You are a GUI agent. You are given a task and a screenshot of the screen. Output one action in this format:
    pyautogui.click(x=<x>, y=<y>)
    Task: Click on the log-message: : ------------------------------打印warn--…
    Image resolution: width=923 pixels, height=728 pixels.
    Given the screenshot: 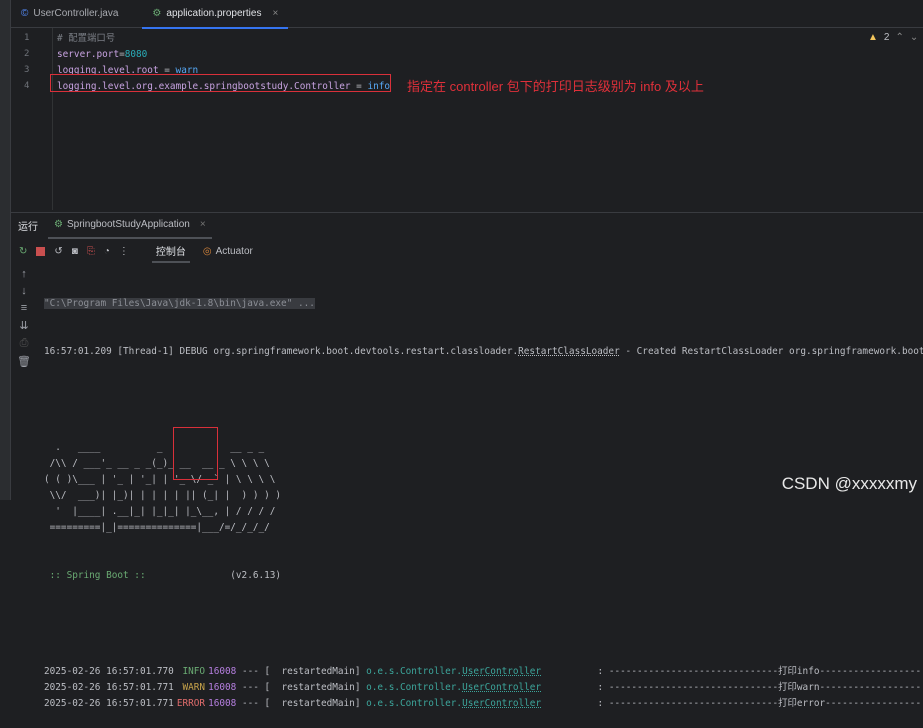 What is the action you would take?
    pyautogui.click(x=731, y=687)
    